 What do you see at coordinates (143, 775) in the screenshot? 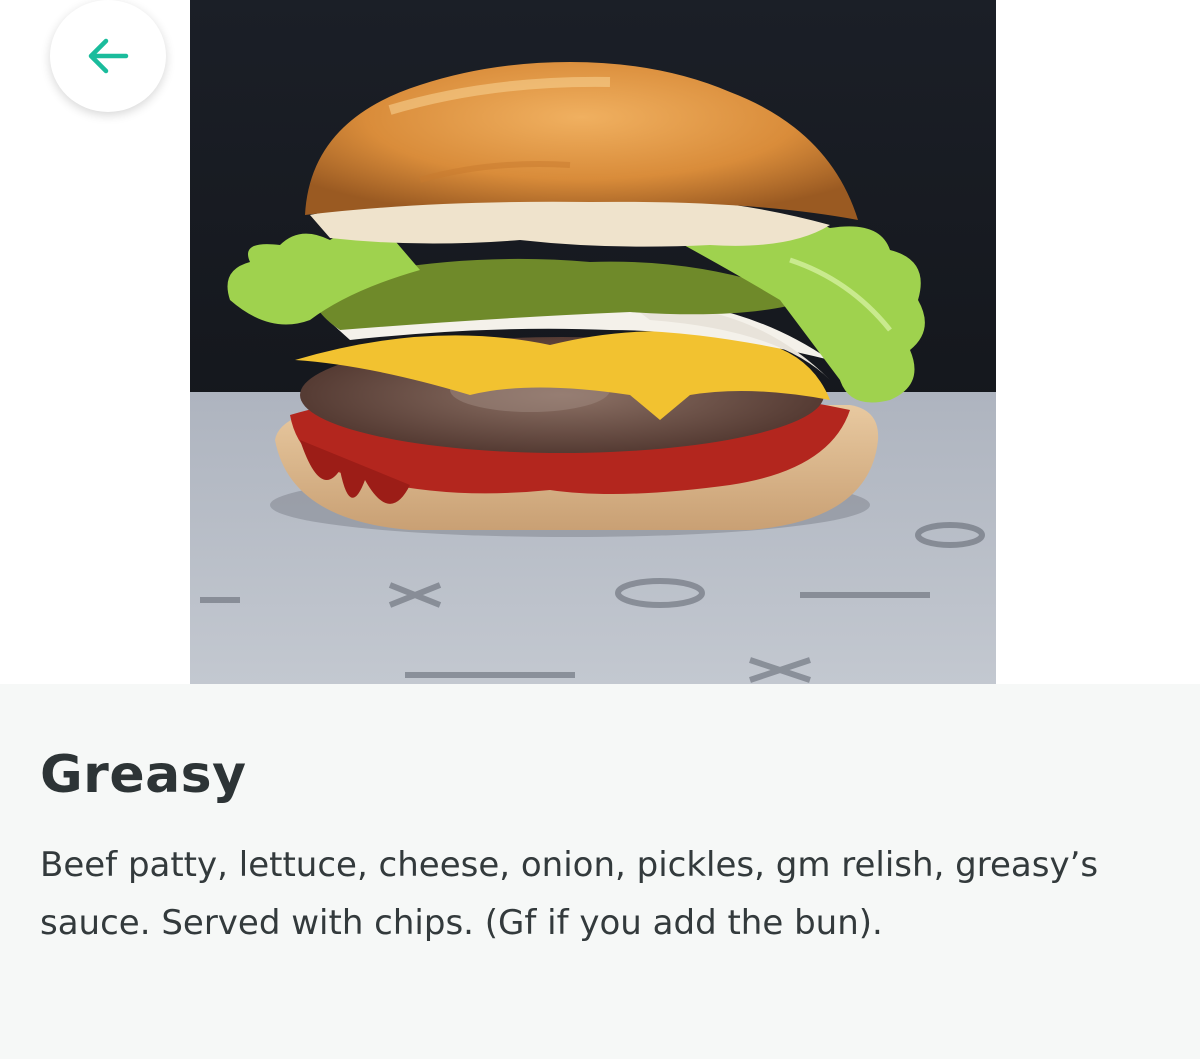
I see `item-title: Greasy` at bounding box center [143, 775].